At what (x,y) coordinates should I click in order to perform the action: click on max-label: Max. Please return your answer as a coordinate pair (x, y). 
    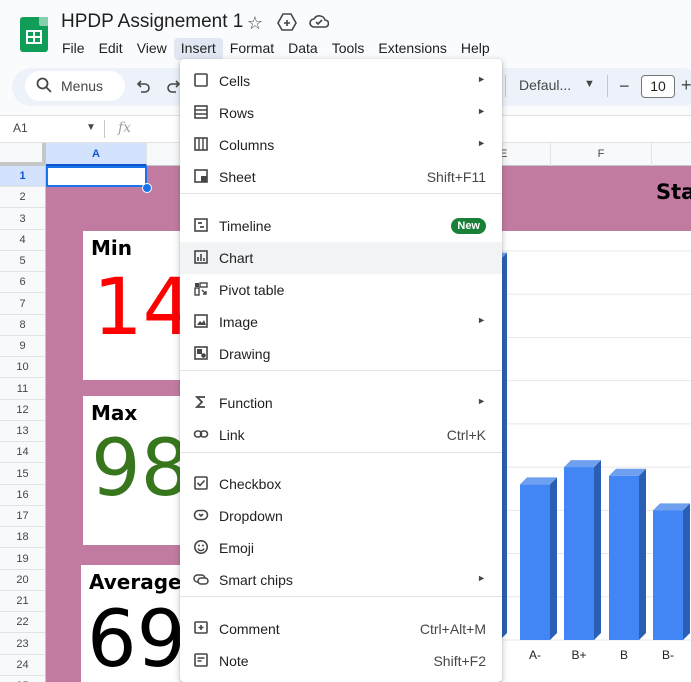
    Looking at the image, I should click on (114, 413).